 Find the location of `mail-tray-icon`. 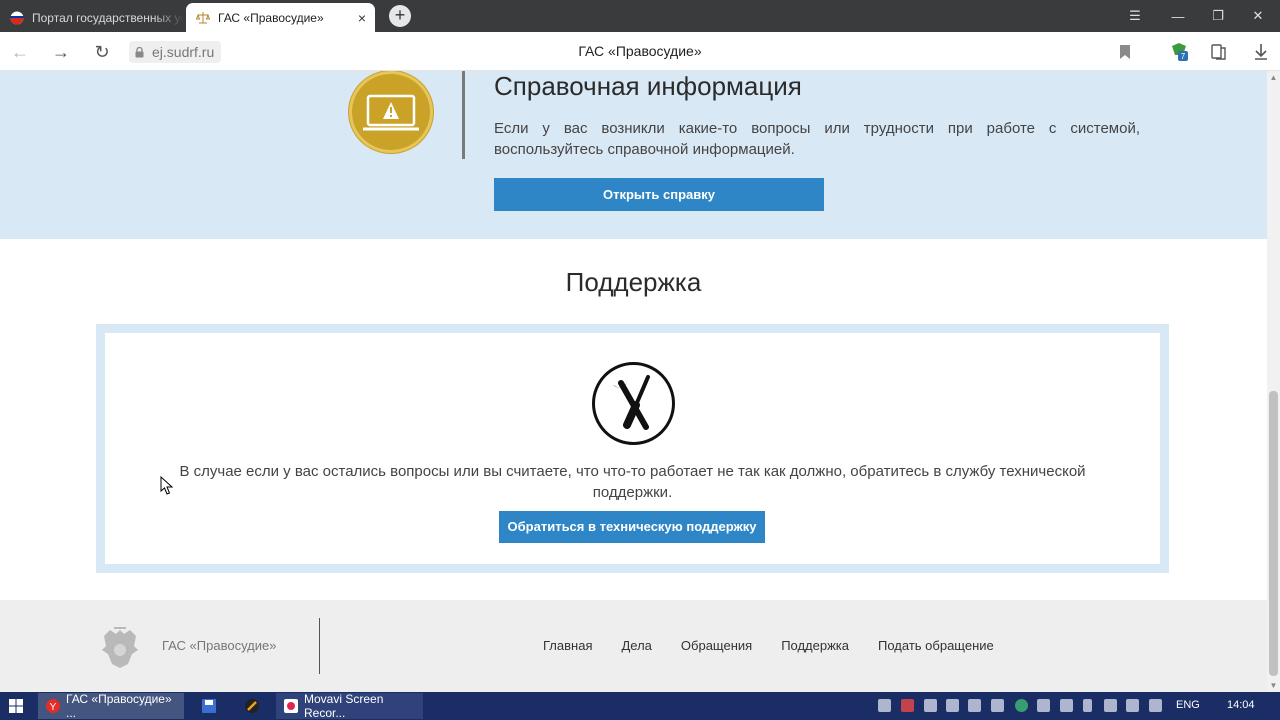

mail-tray-icon is located at coordinates (1043, 705).